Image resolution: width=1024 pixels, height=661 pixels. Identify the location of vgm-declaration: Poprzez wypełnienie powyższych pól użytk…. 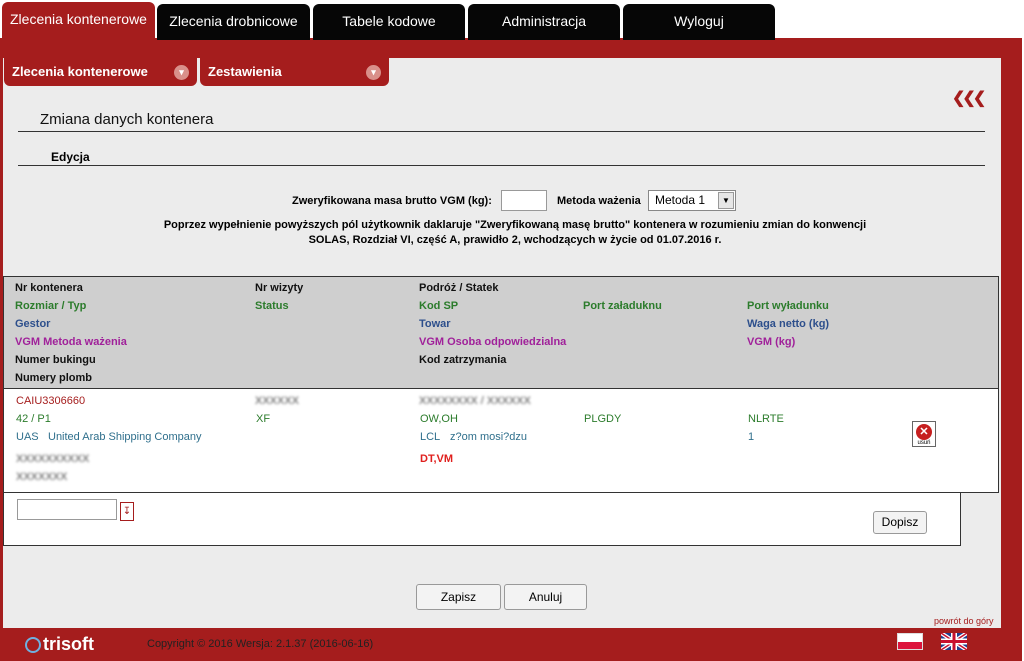
(515, 233).